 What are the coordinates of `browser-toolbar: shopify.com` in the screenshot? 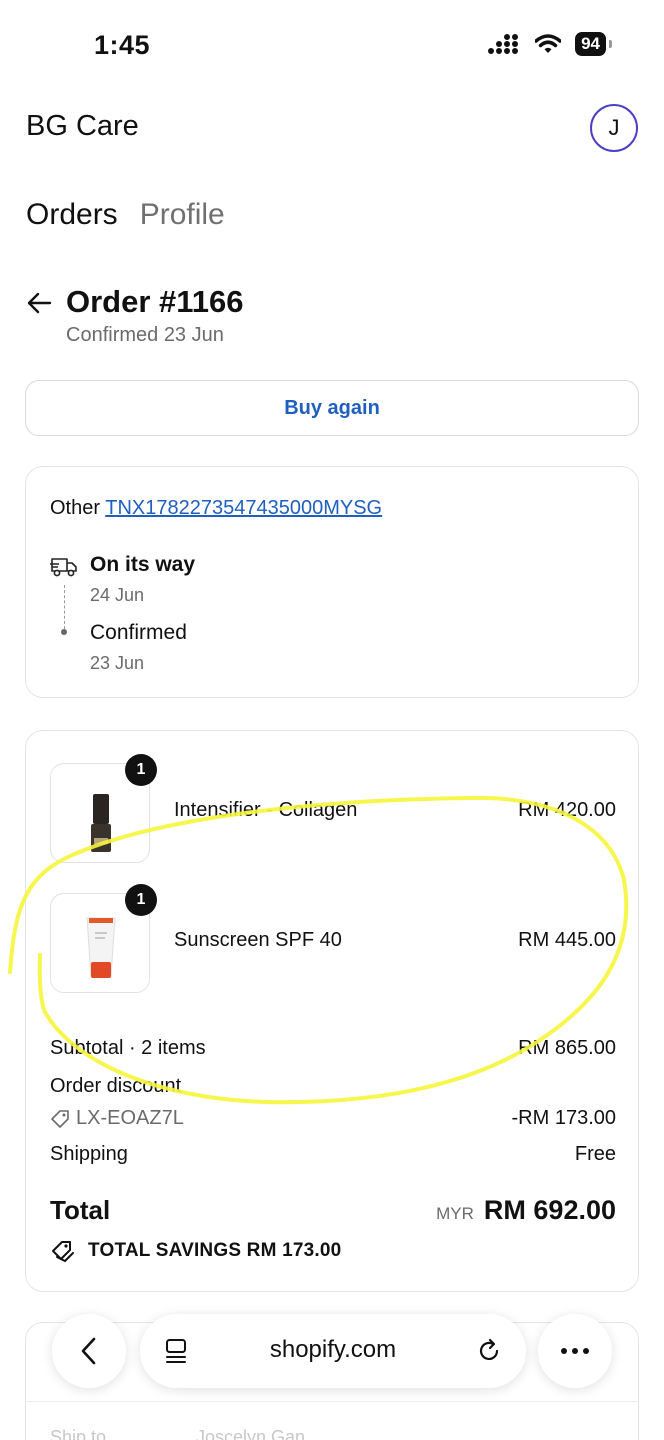 It's located at (332, 1360).